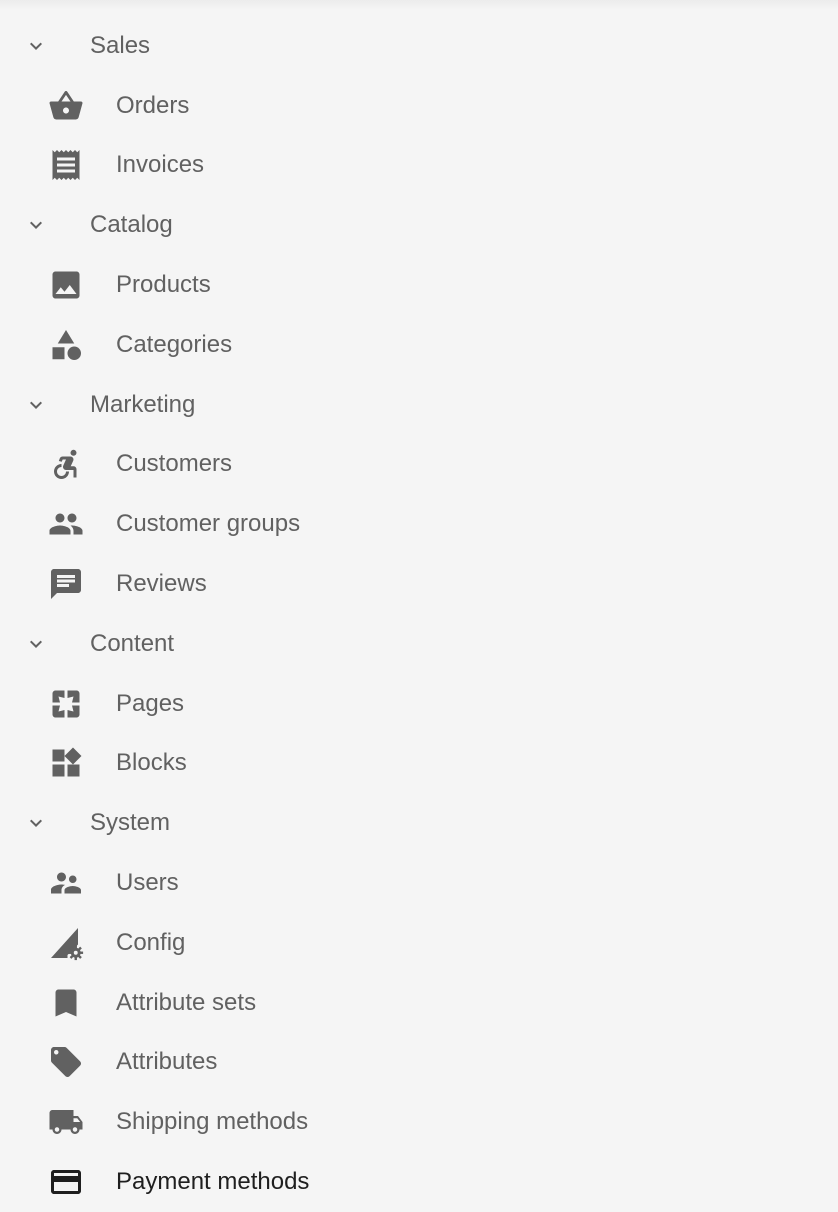 The image size is (838, 1212). Describe the element at coordinates (419, 225) in the screenshot. I see `section-toggle-catalog: Catalog` at that location.